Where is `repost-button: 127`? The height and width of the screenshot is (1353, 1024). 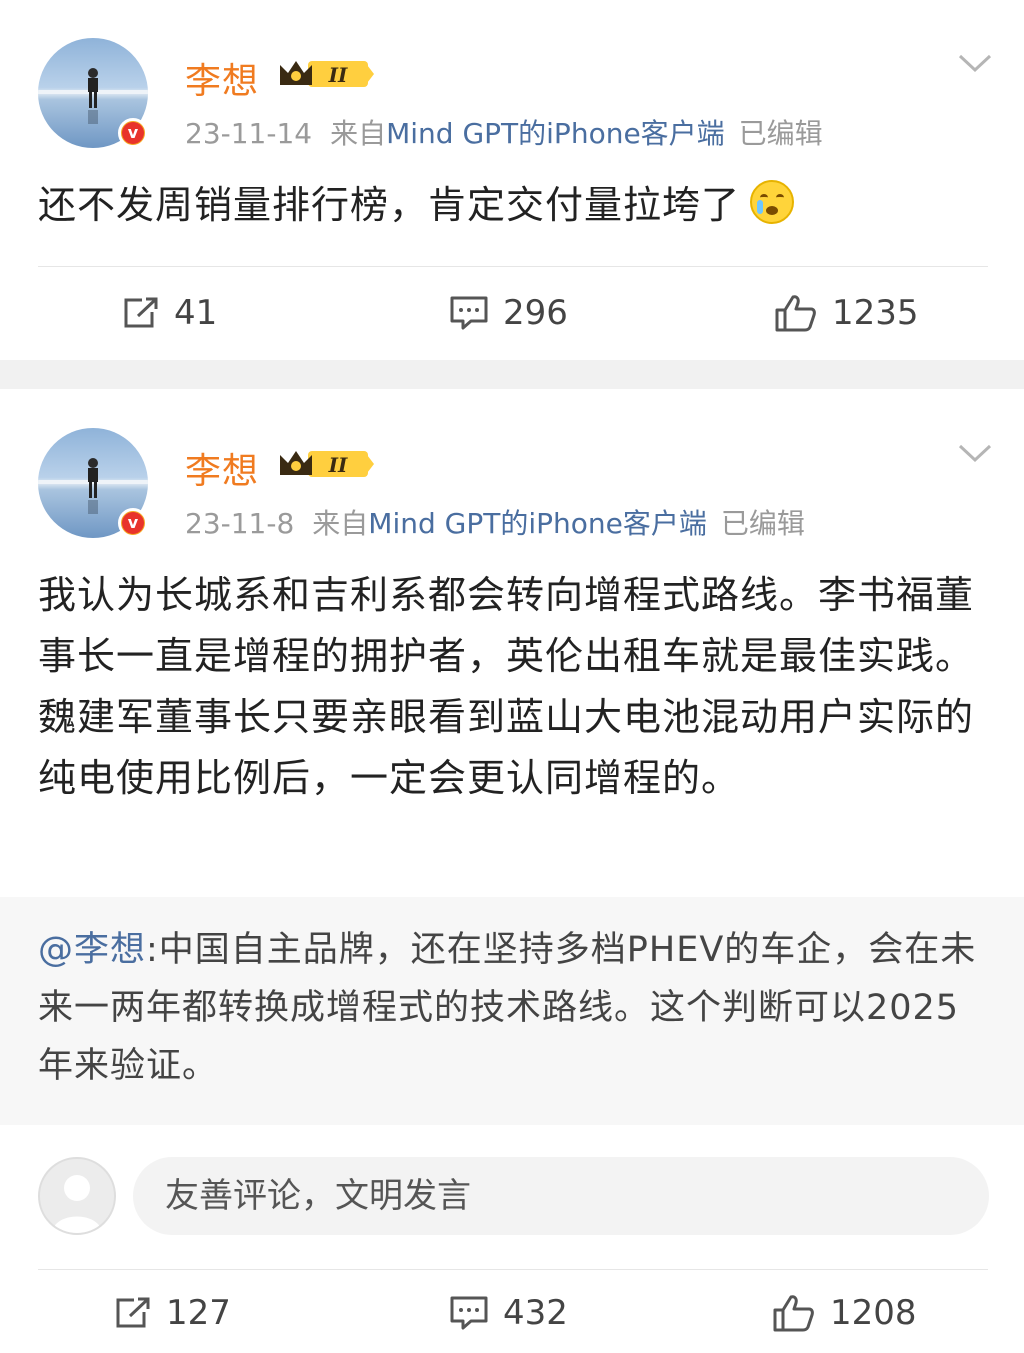 repost-button: 127 is located at coordinates (172, 1313).